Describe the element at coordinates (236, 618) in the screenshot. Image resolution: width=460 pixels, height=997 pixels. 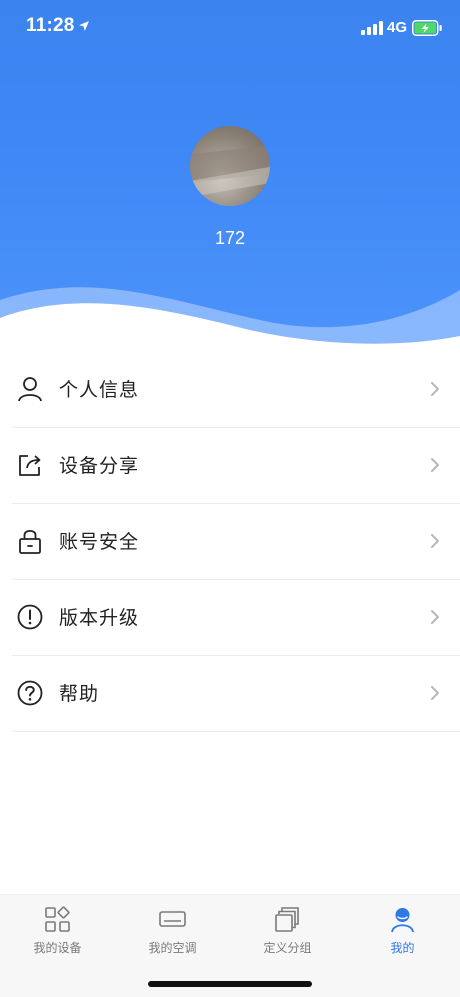
I see `menu-item-version-upgrade: 版本升级` at that location.